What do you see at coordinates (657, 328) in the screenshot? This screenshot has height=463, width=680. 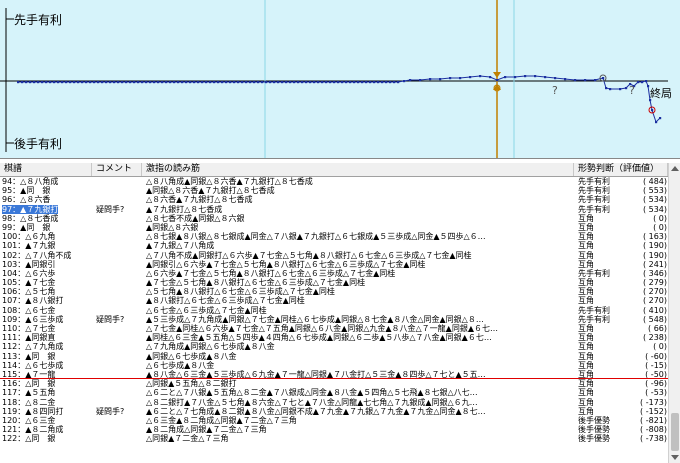 I see `score-cell: ( 66)` at bounding box center [657, 328].